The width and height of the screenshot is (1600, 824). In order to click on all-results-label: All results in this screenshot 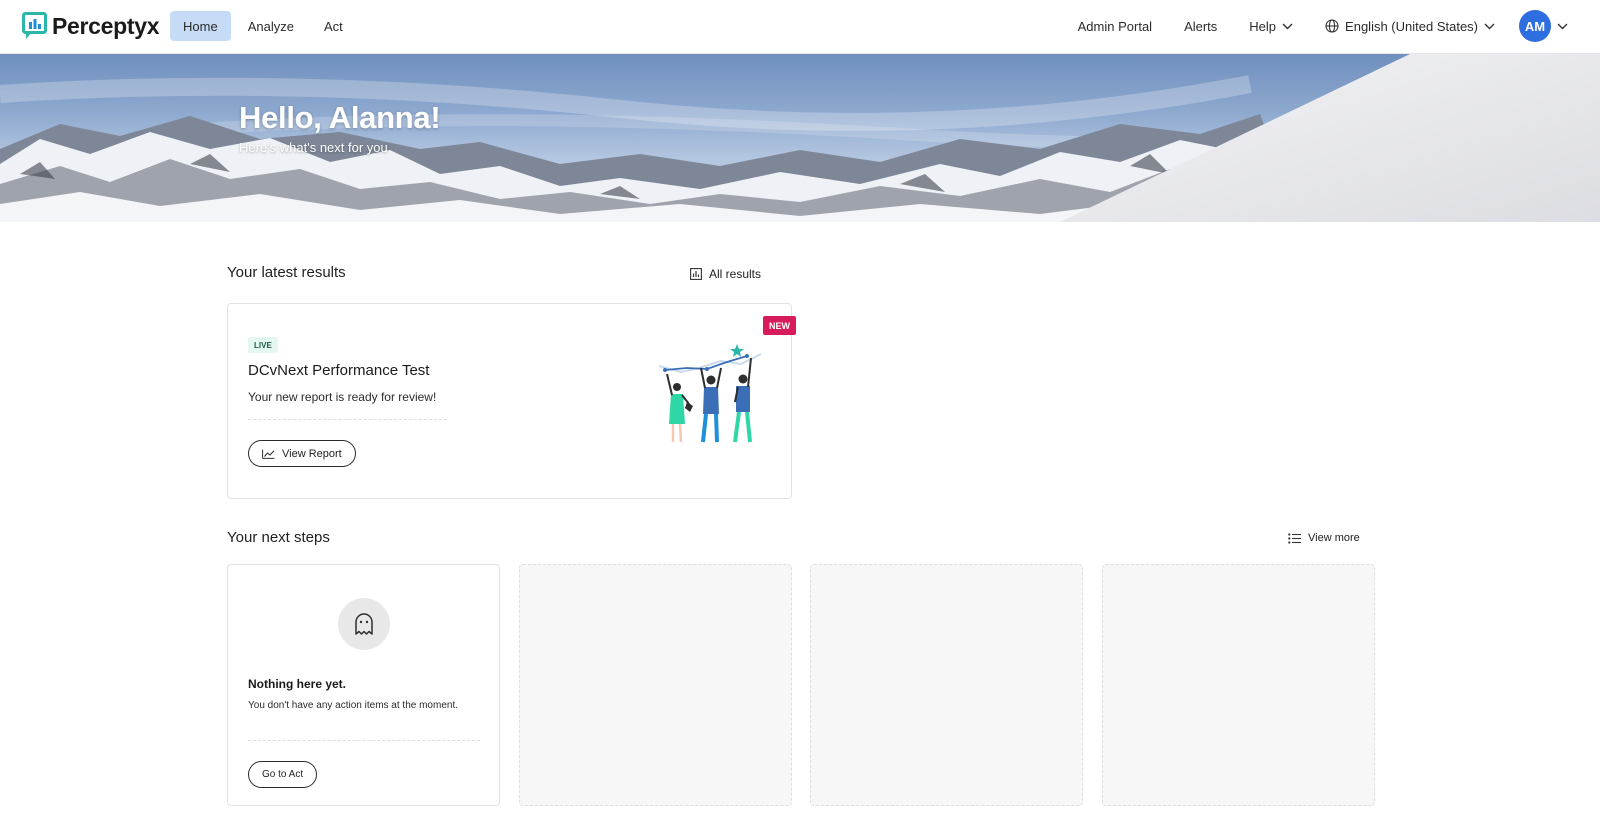, I will do `click(735, 274)`.